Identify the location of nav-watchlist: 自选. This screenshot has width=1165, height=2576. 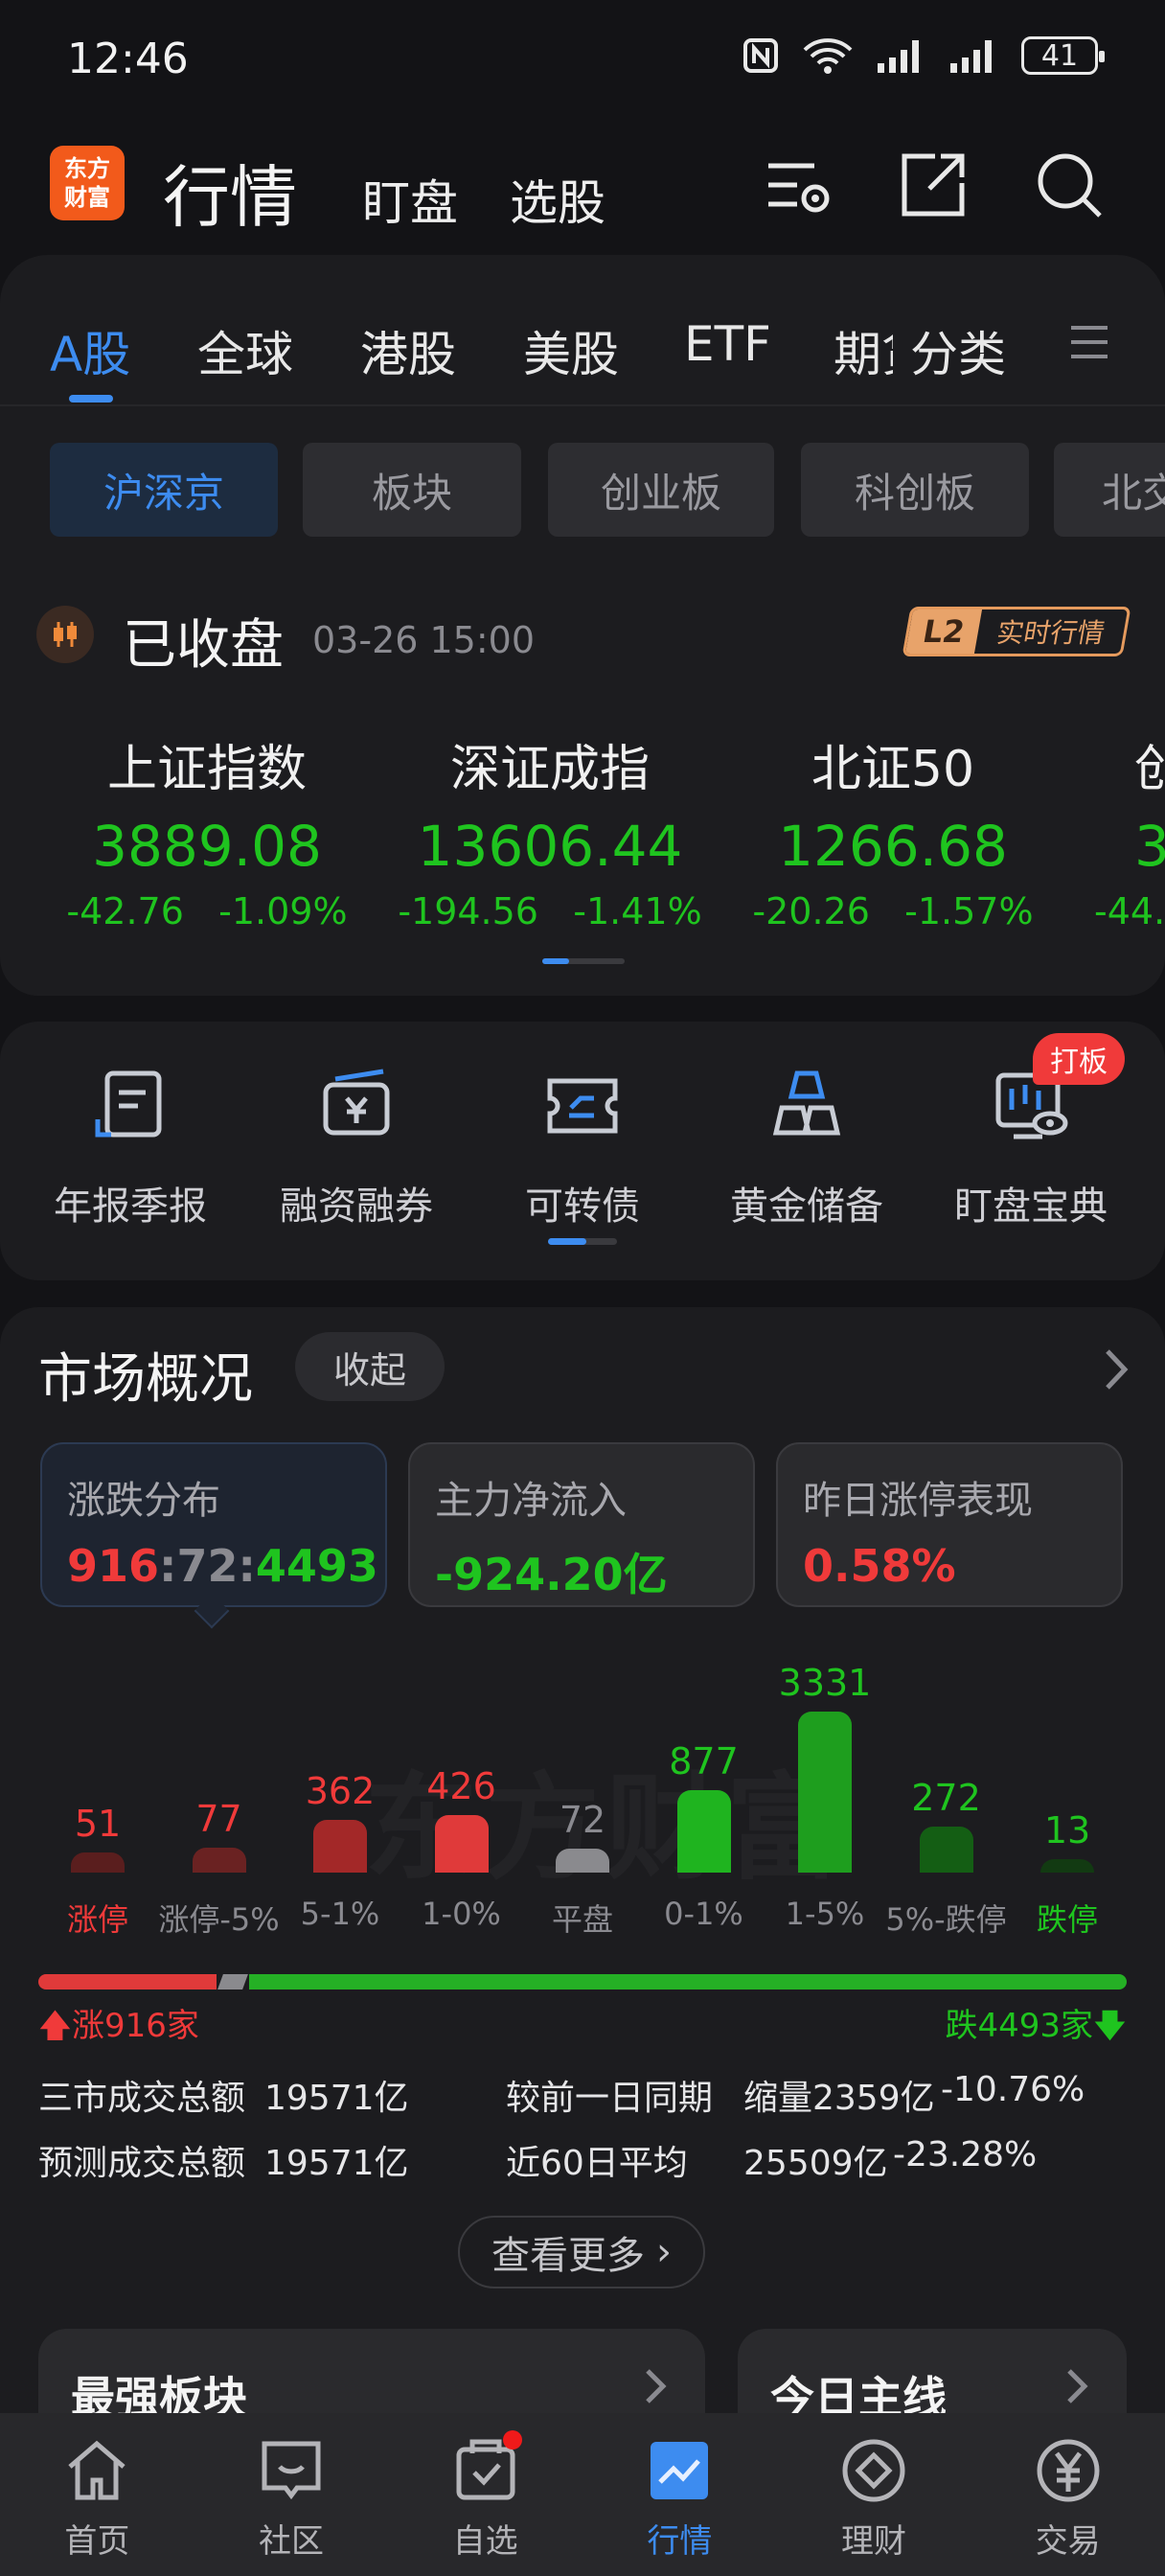
(485, 2494).